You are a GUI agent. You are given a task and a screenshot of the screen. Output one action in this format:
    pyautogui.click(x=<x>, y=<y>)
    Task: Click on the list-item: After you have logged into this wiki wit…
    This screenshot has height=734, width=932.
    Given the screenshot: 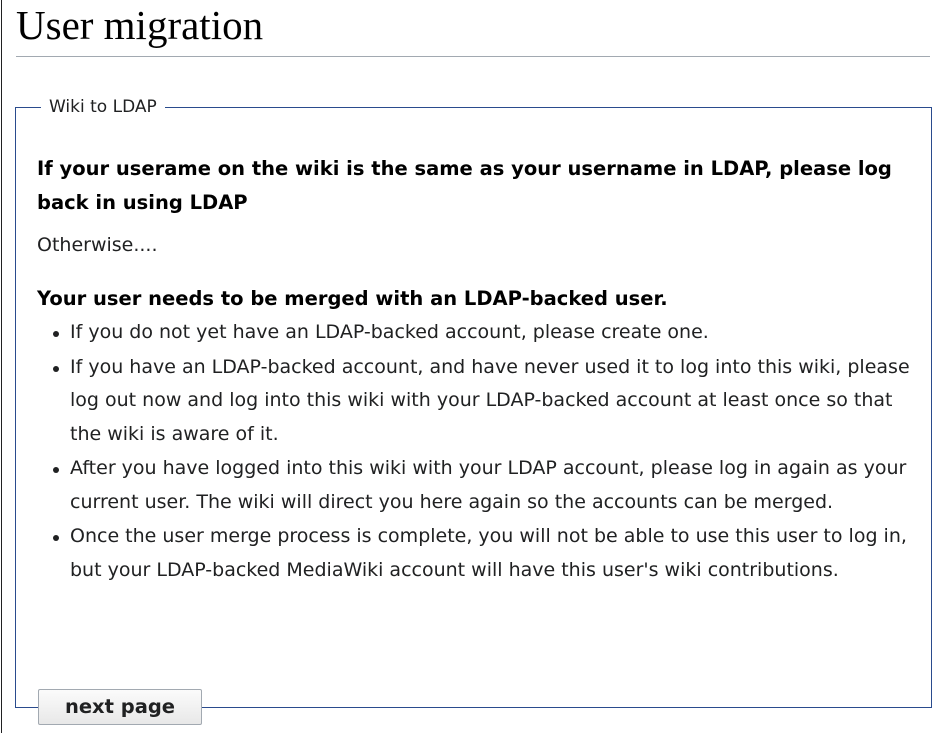 What is the action you would take?
    pyautogui.click(x=482, y=485)
    